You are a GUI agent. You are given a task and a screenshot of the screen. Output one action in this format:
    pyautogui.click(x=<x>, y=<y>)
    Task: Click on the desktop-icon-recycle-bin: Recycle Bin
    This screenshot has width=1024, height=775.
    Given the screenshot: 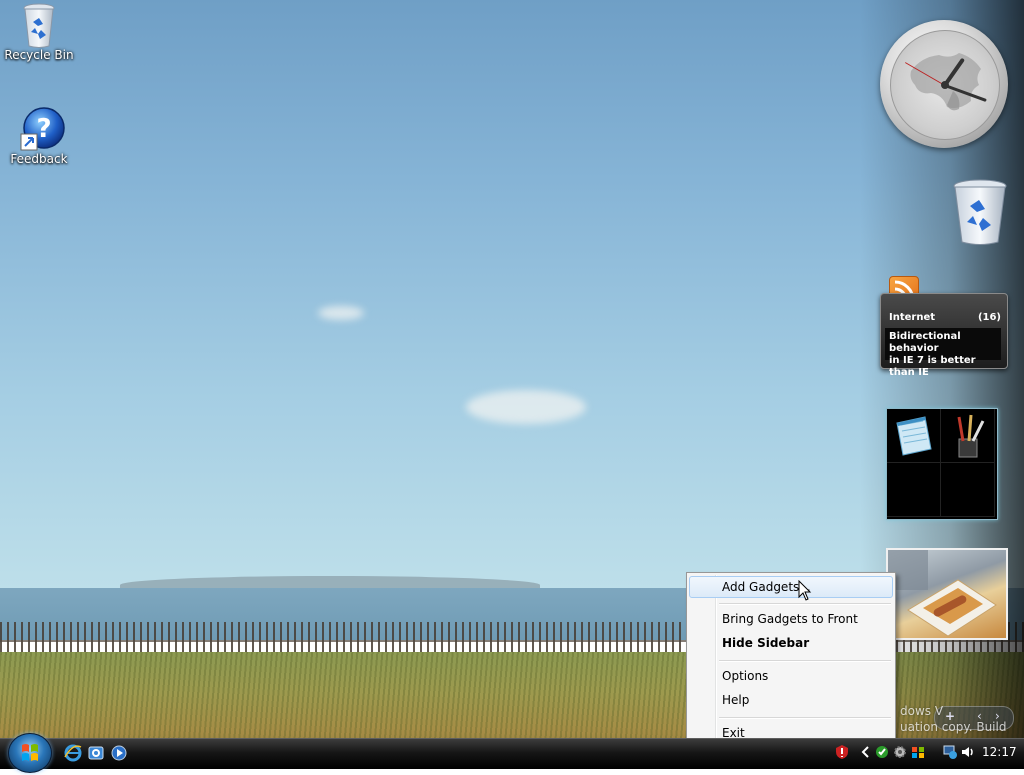 What is the action you would take?
    pyautogui.click(x=39, y=32)
    